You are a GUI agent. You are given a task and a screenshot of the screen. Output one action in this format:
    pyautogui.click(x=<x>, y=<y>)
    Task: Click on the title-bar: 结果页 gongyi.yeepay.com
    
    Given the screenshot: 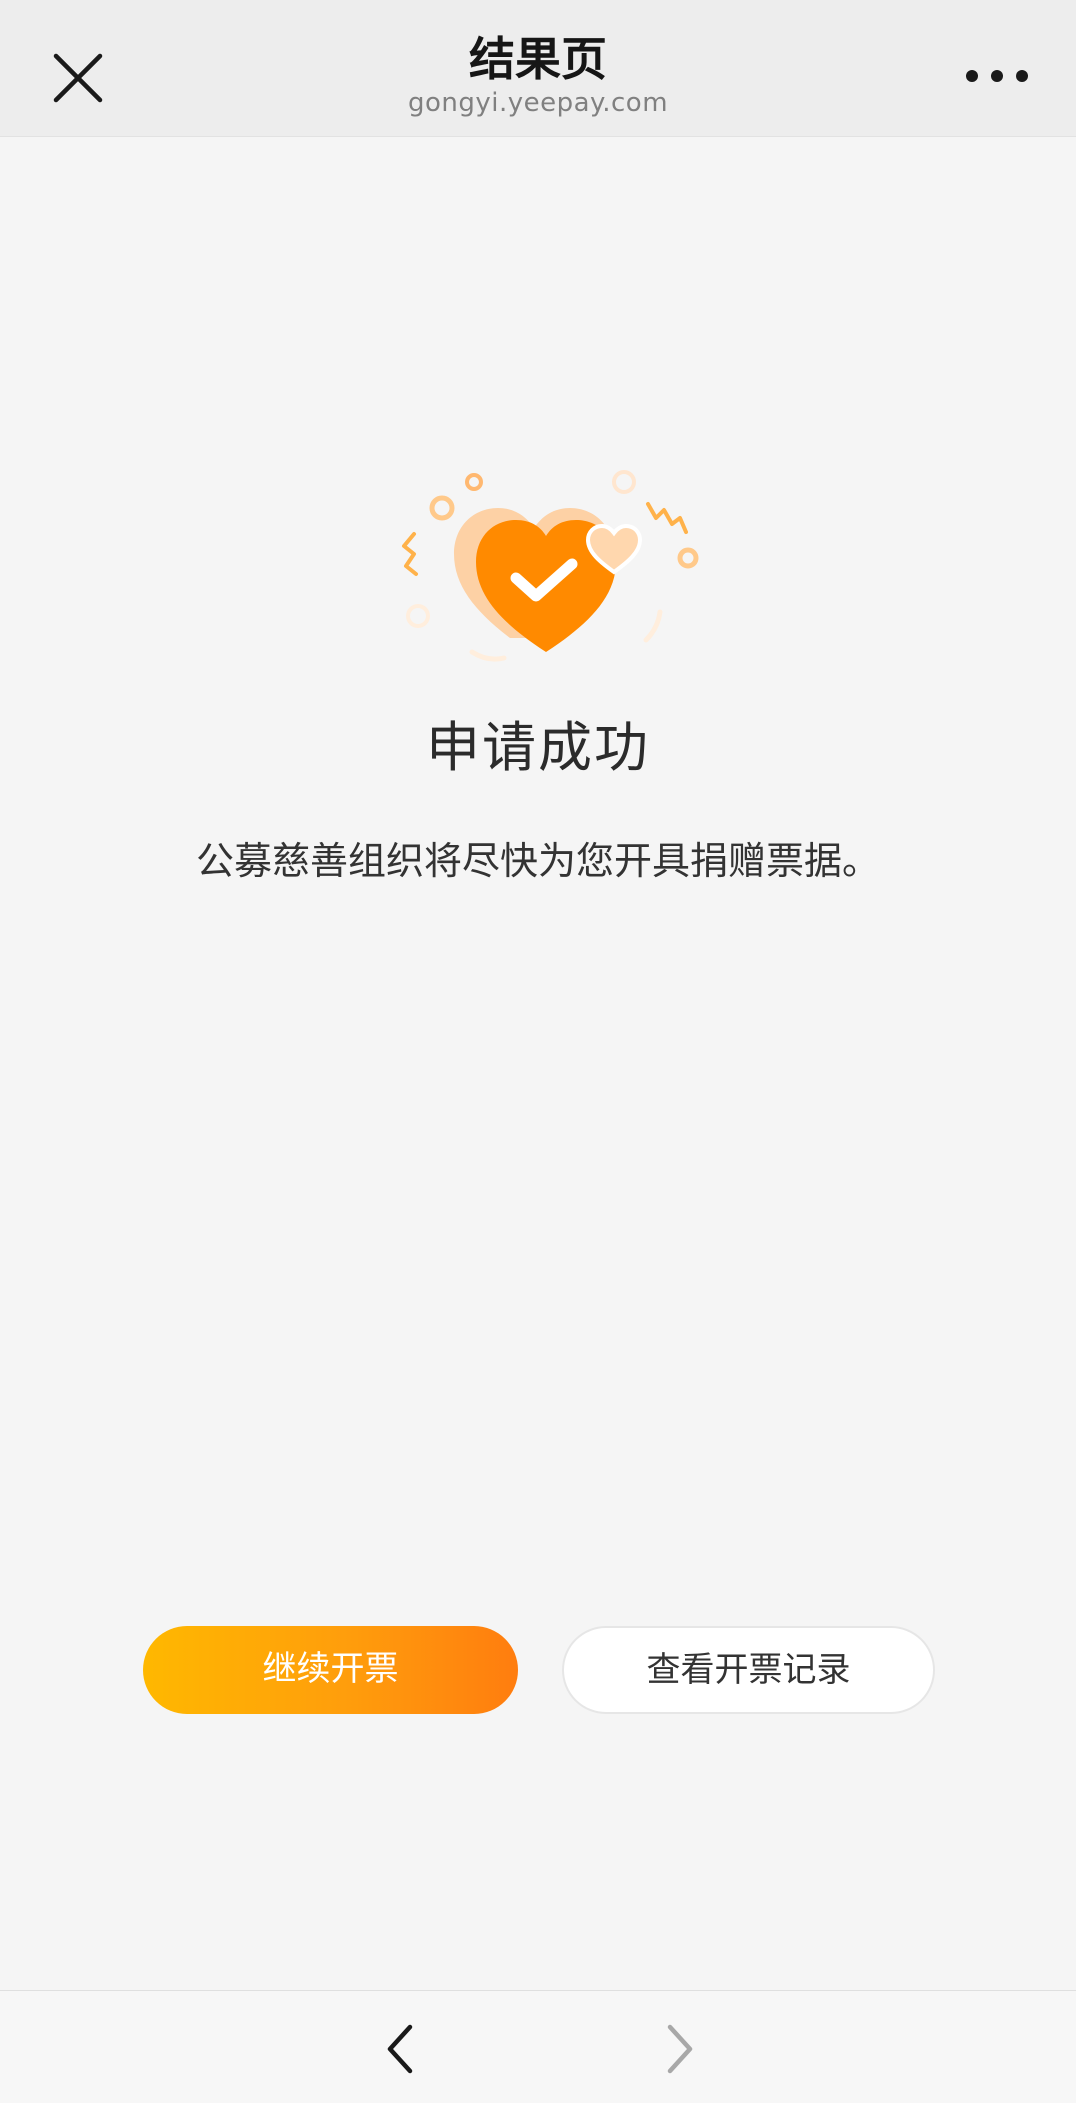 What is the action you would take?
    pyautogui.click(x=538, y=68)
    